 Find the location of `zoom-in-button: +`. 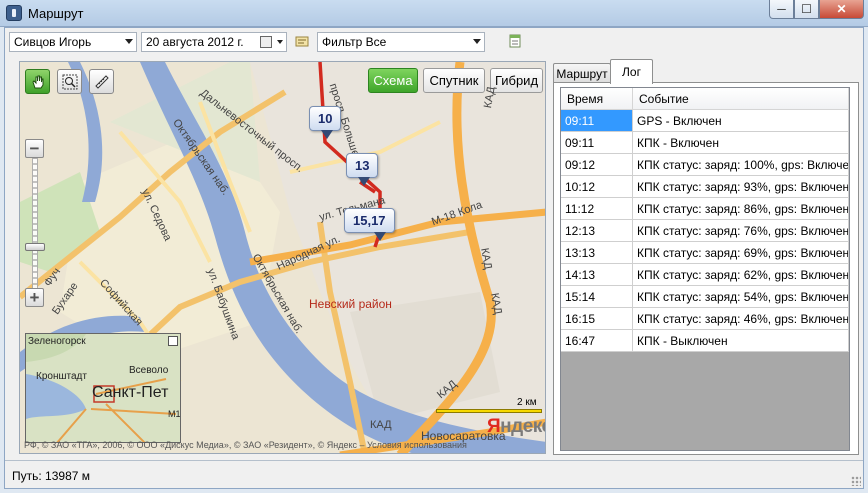

zoom-in-button: + is located at coordinates (34, 297).